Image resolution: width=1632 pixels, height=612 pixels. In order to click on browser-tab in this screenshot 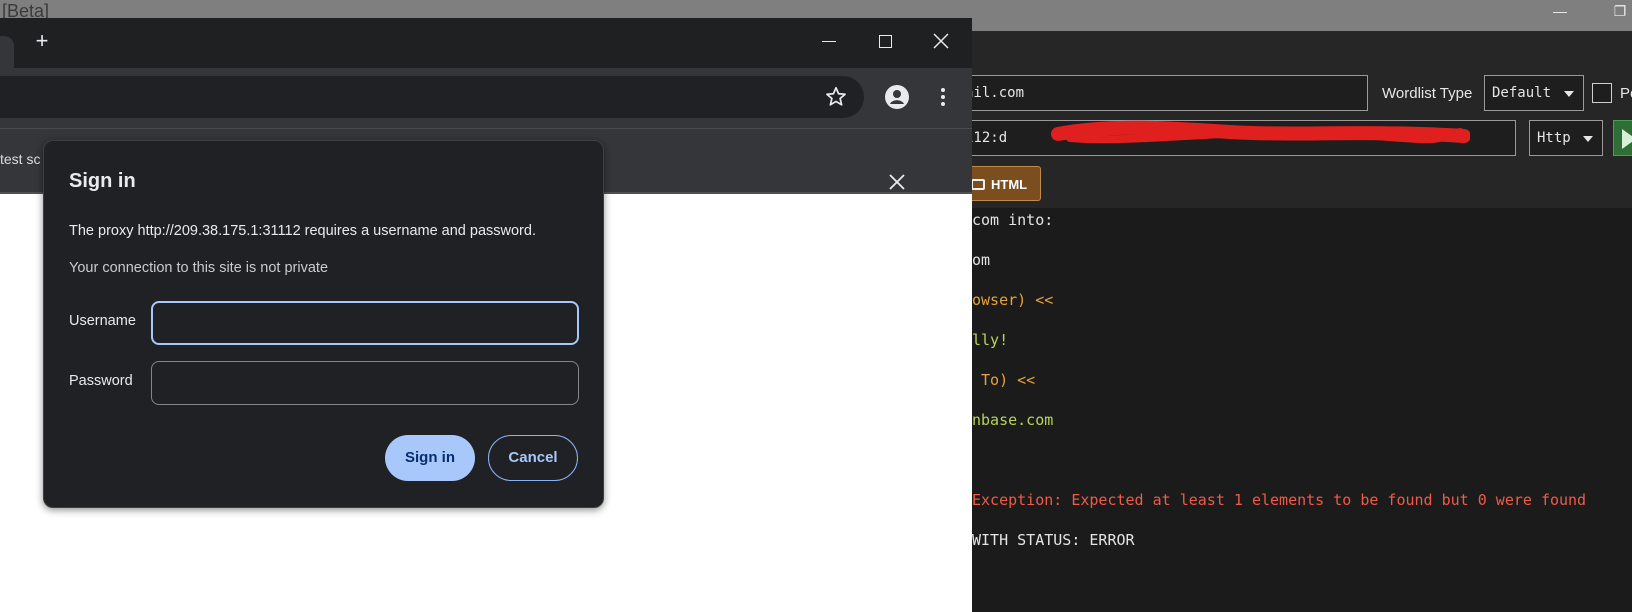, I will do `click(7, 52)`.